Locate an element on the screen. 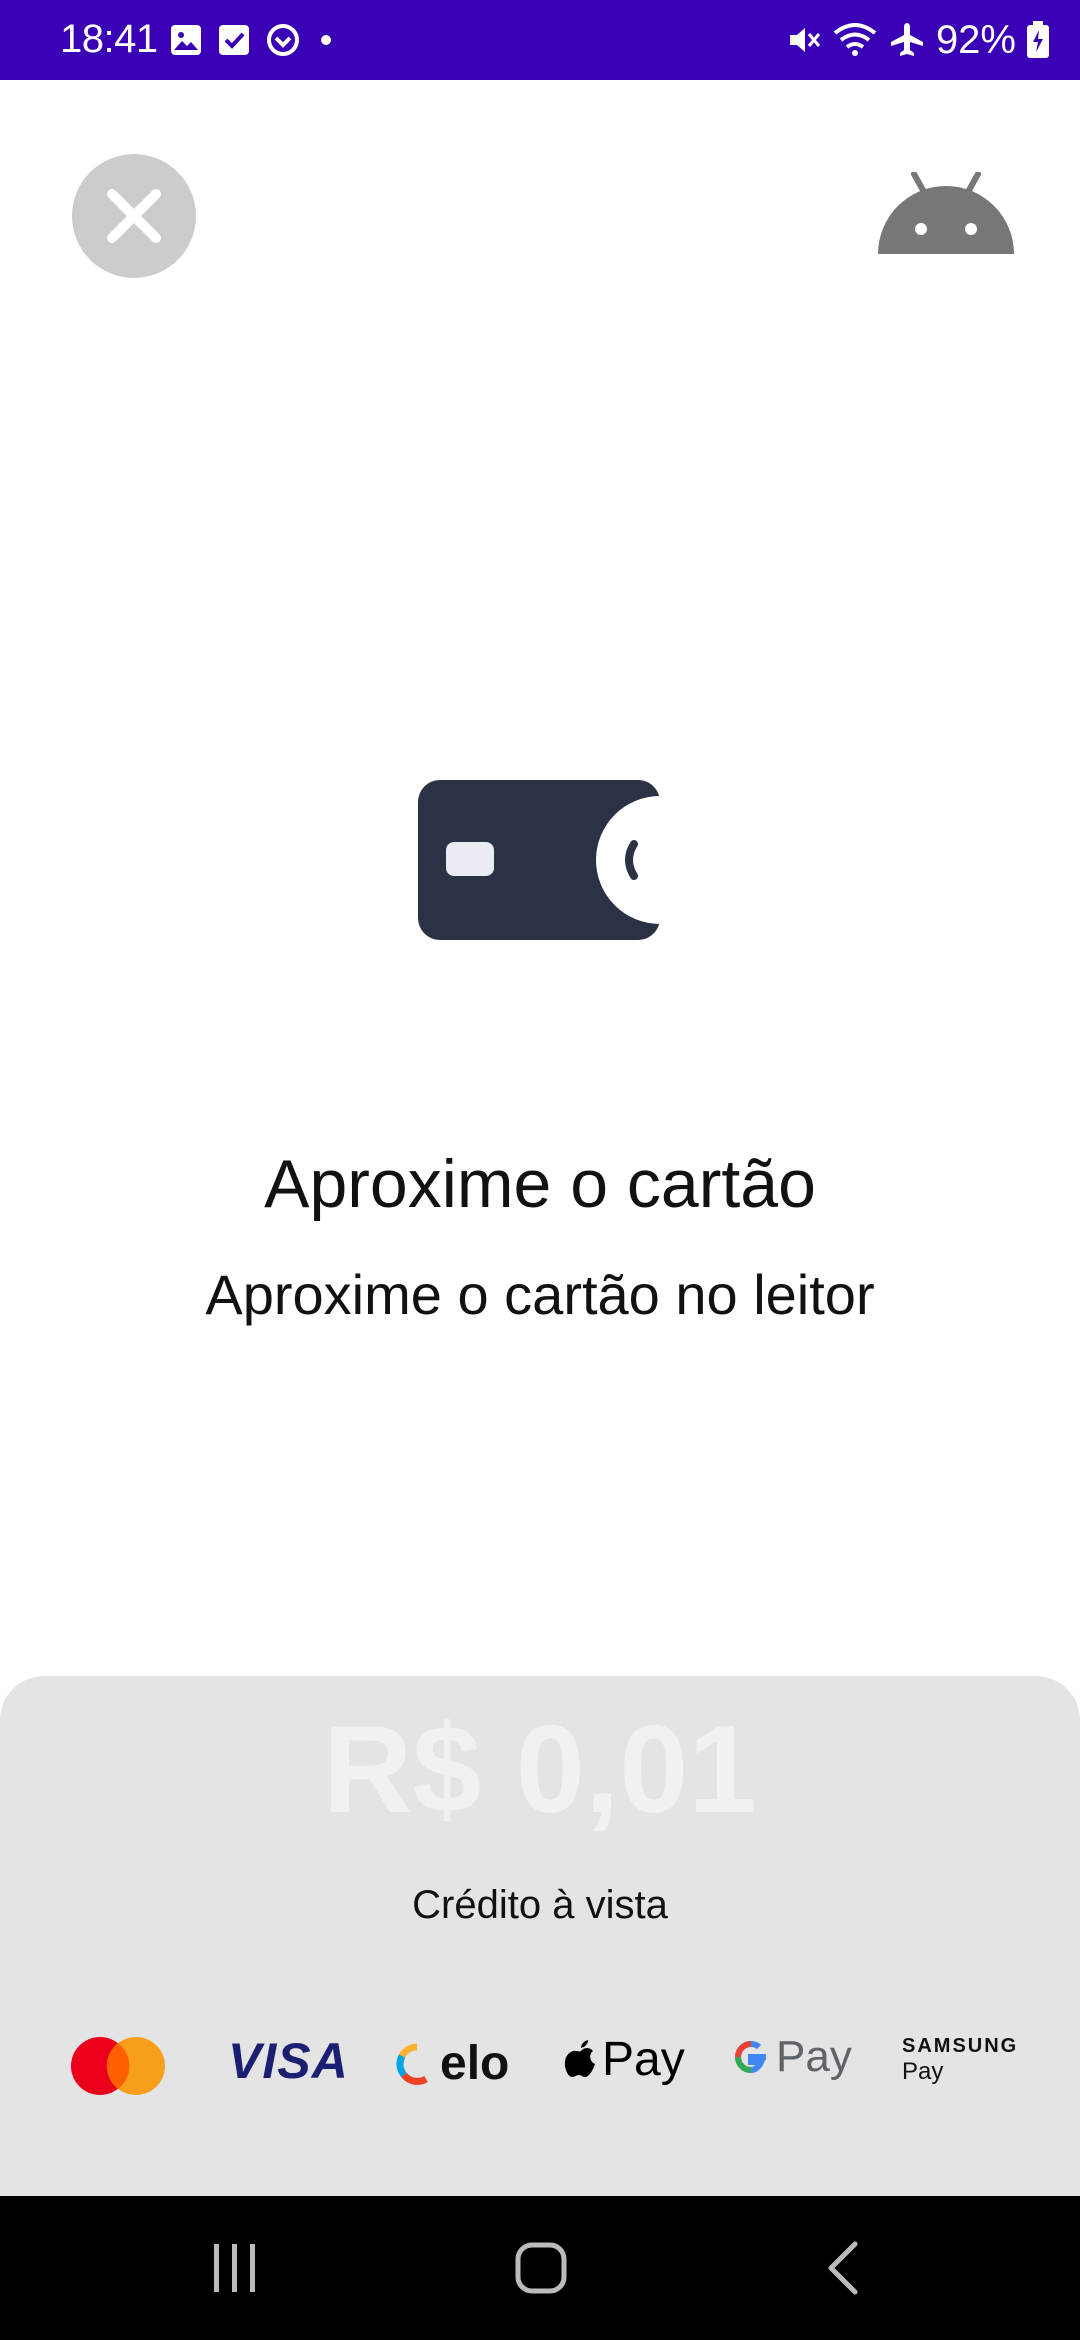 Image resolution: width=1080 pixels, height=2340 pixels. status-icons-right: 92% is located at coordinates (918, 40).